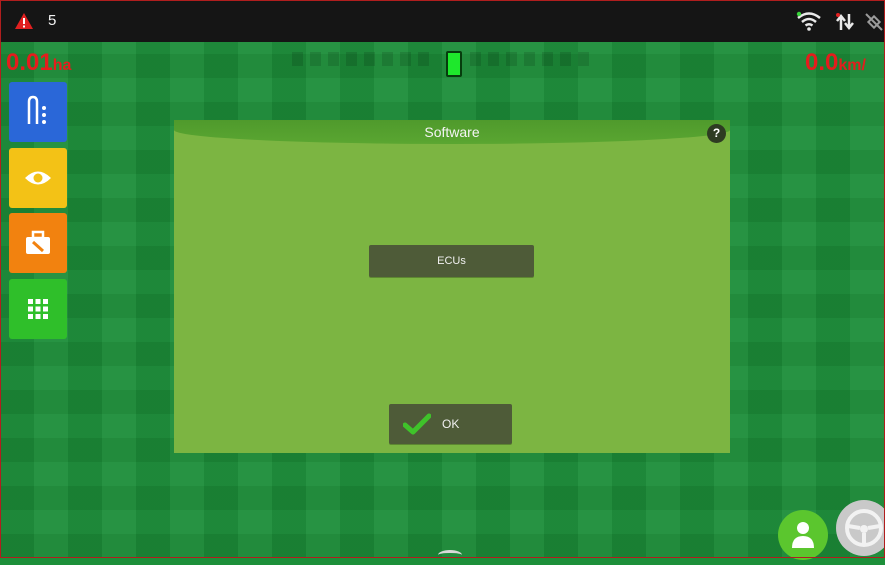 The width and height of the screenshot is (885, 565). What do you see at coordinates (24, 21) in the screenshot?
I see `warning-triangle-icon` at bounding box center [24, 21].